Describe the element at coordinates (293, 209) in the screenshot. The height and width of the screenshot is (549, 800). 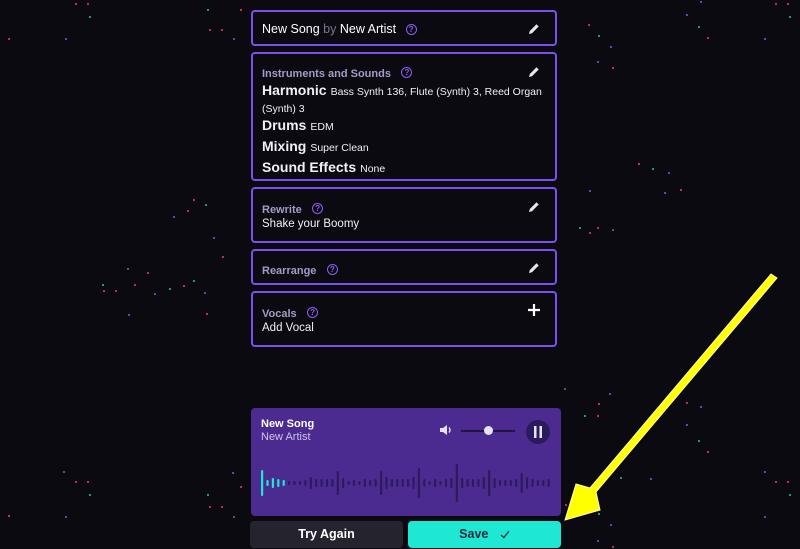
I see `rewrite-header: Rewrite ?` at that location.